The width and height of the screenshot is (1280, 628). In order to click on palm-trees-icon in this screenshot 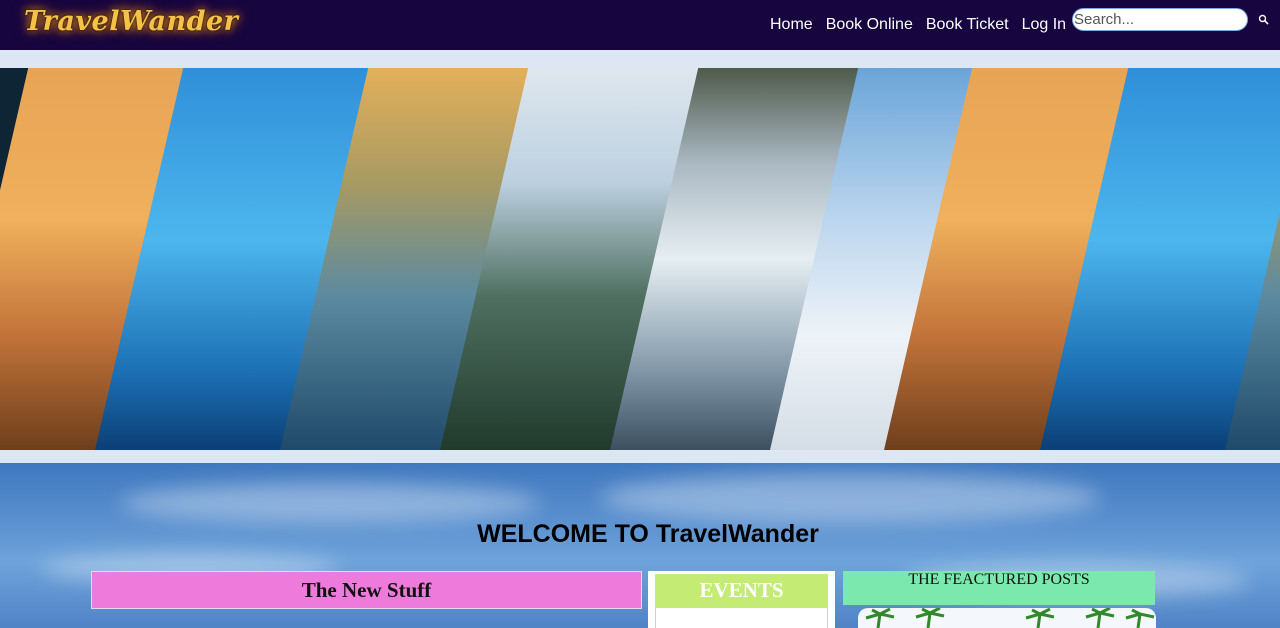, I will do `click(1010, 618)`.